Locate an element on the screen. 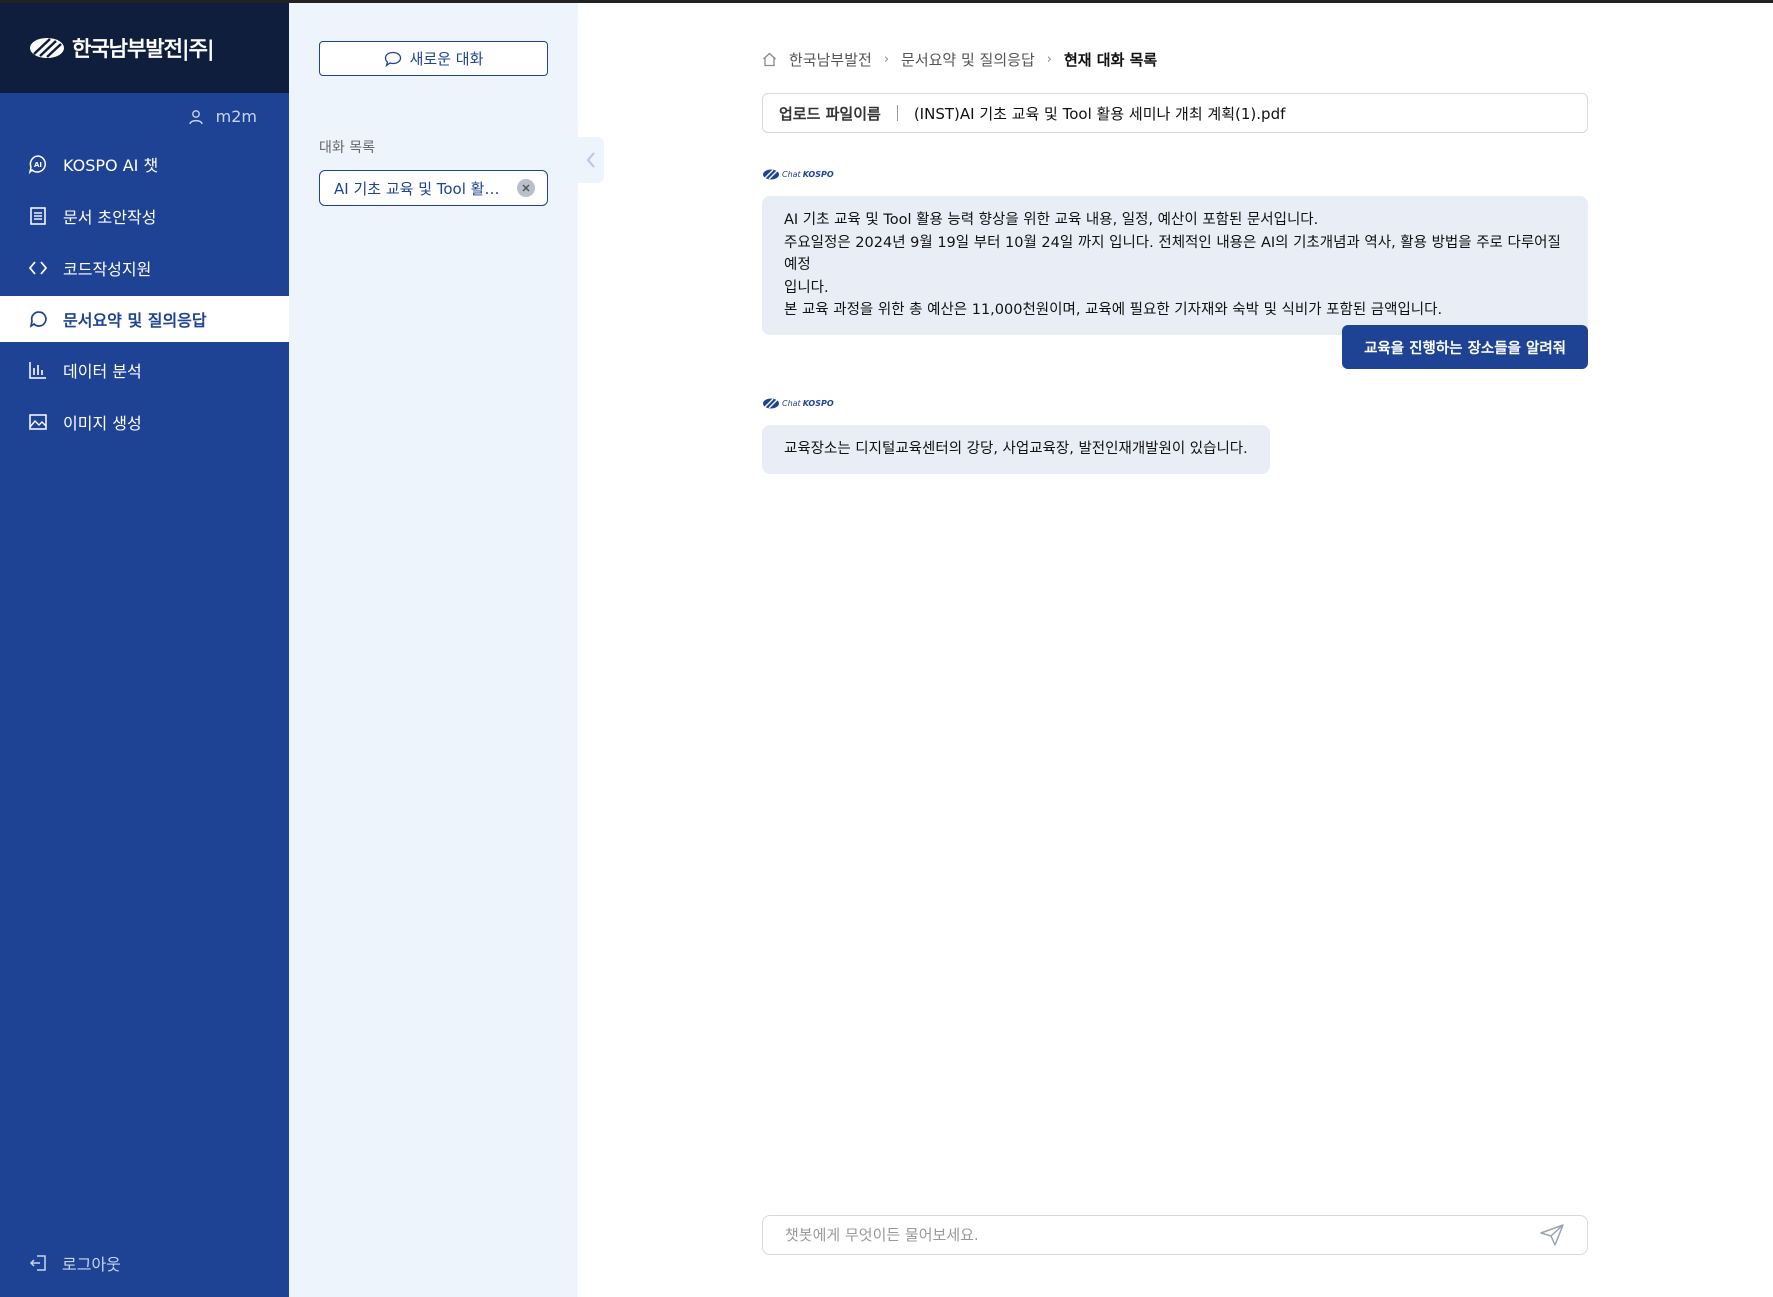  sidebar-item-label: 코드작성지원 is located at coordinates (107, 269).